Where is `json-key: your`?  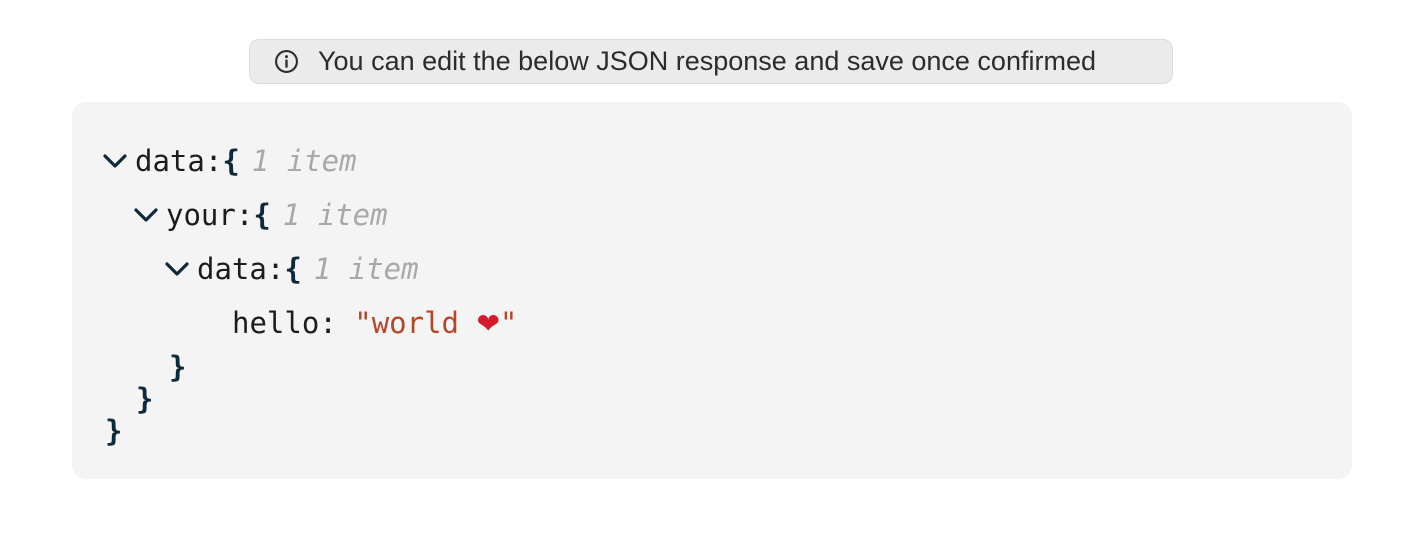 json-key: your is located at coordinates (201, 215).